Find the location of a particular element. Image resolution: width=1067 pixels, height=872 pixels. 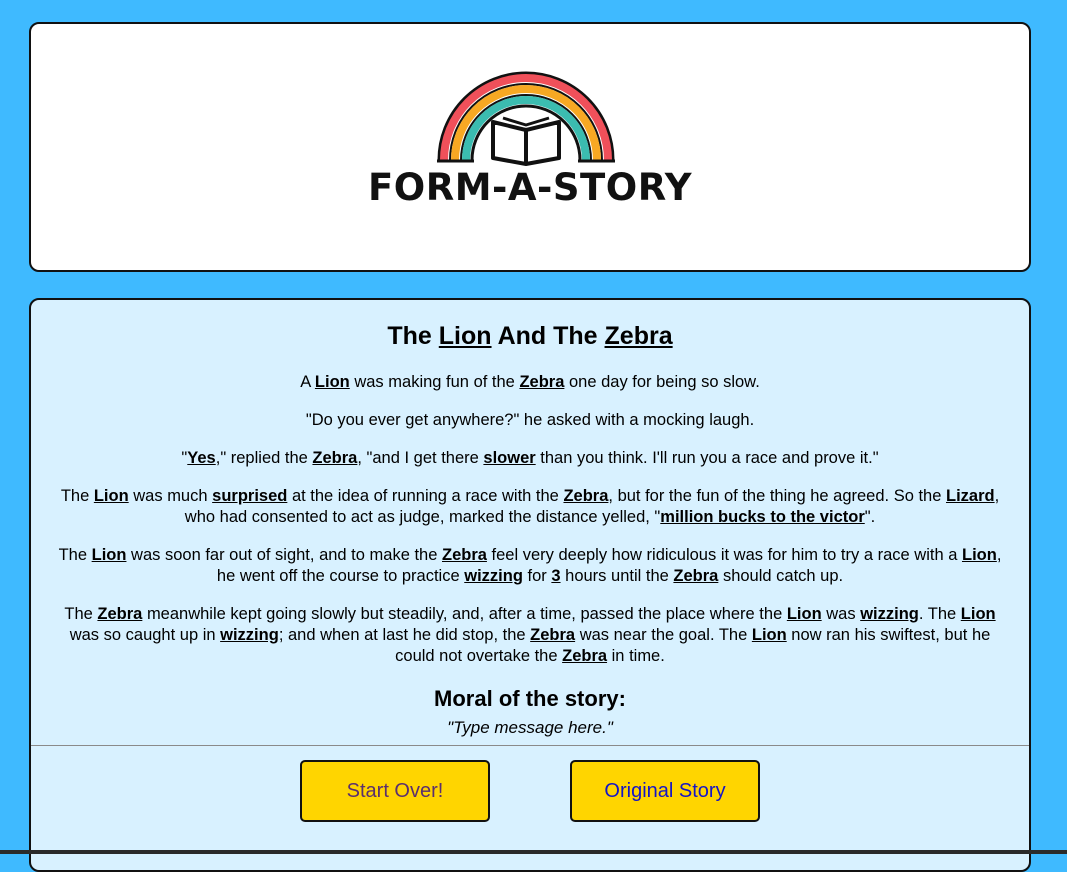

filled-word: slower is located at coordinates (509, 458).